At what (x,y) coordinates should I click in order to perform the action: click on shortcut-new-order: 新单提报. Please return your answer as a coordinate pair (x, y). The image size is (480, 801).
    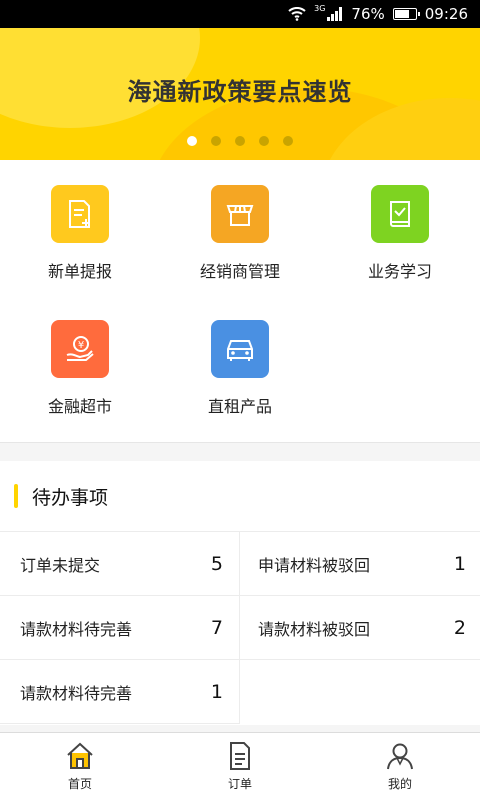
    Looking at the image, I should click on (80, 233).